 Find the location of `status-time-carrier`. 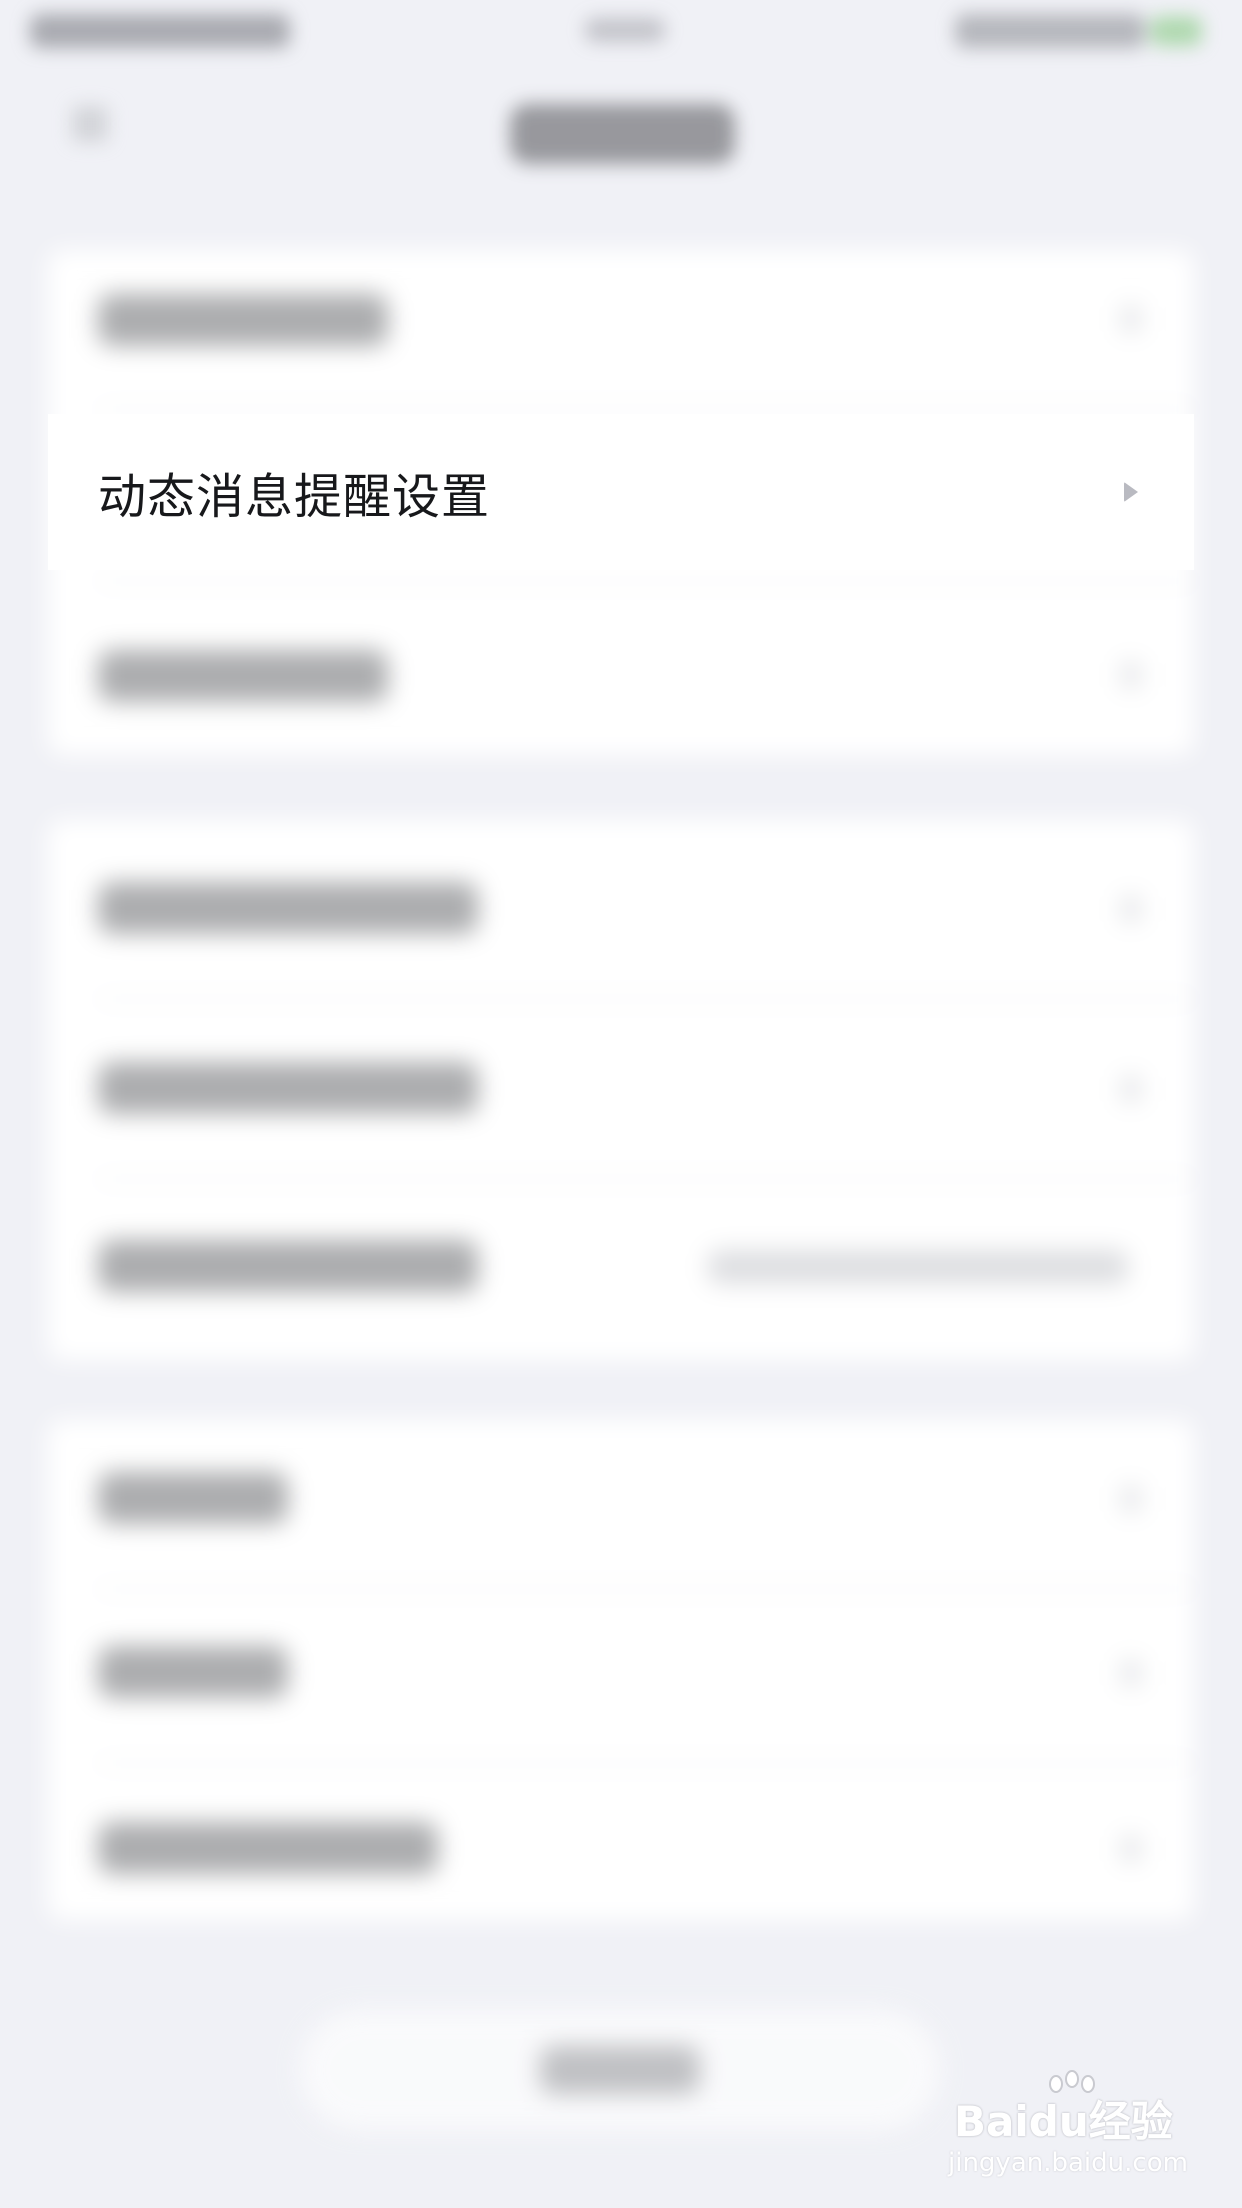

status-time-carrier is located at coordinates (160, 31).